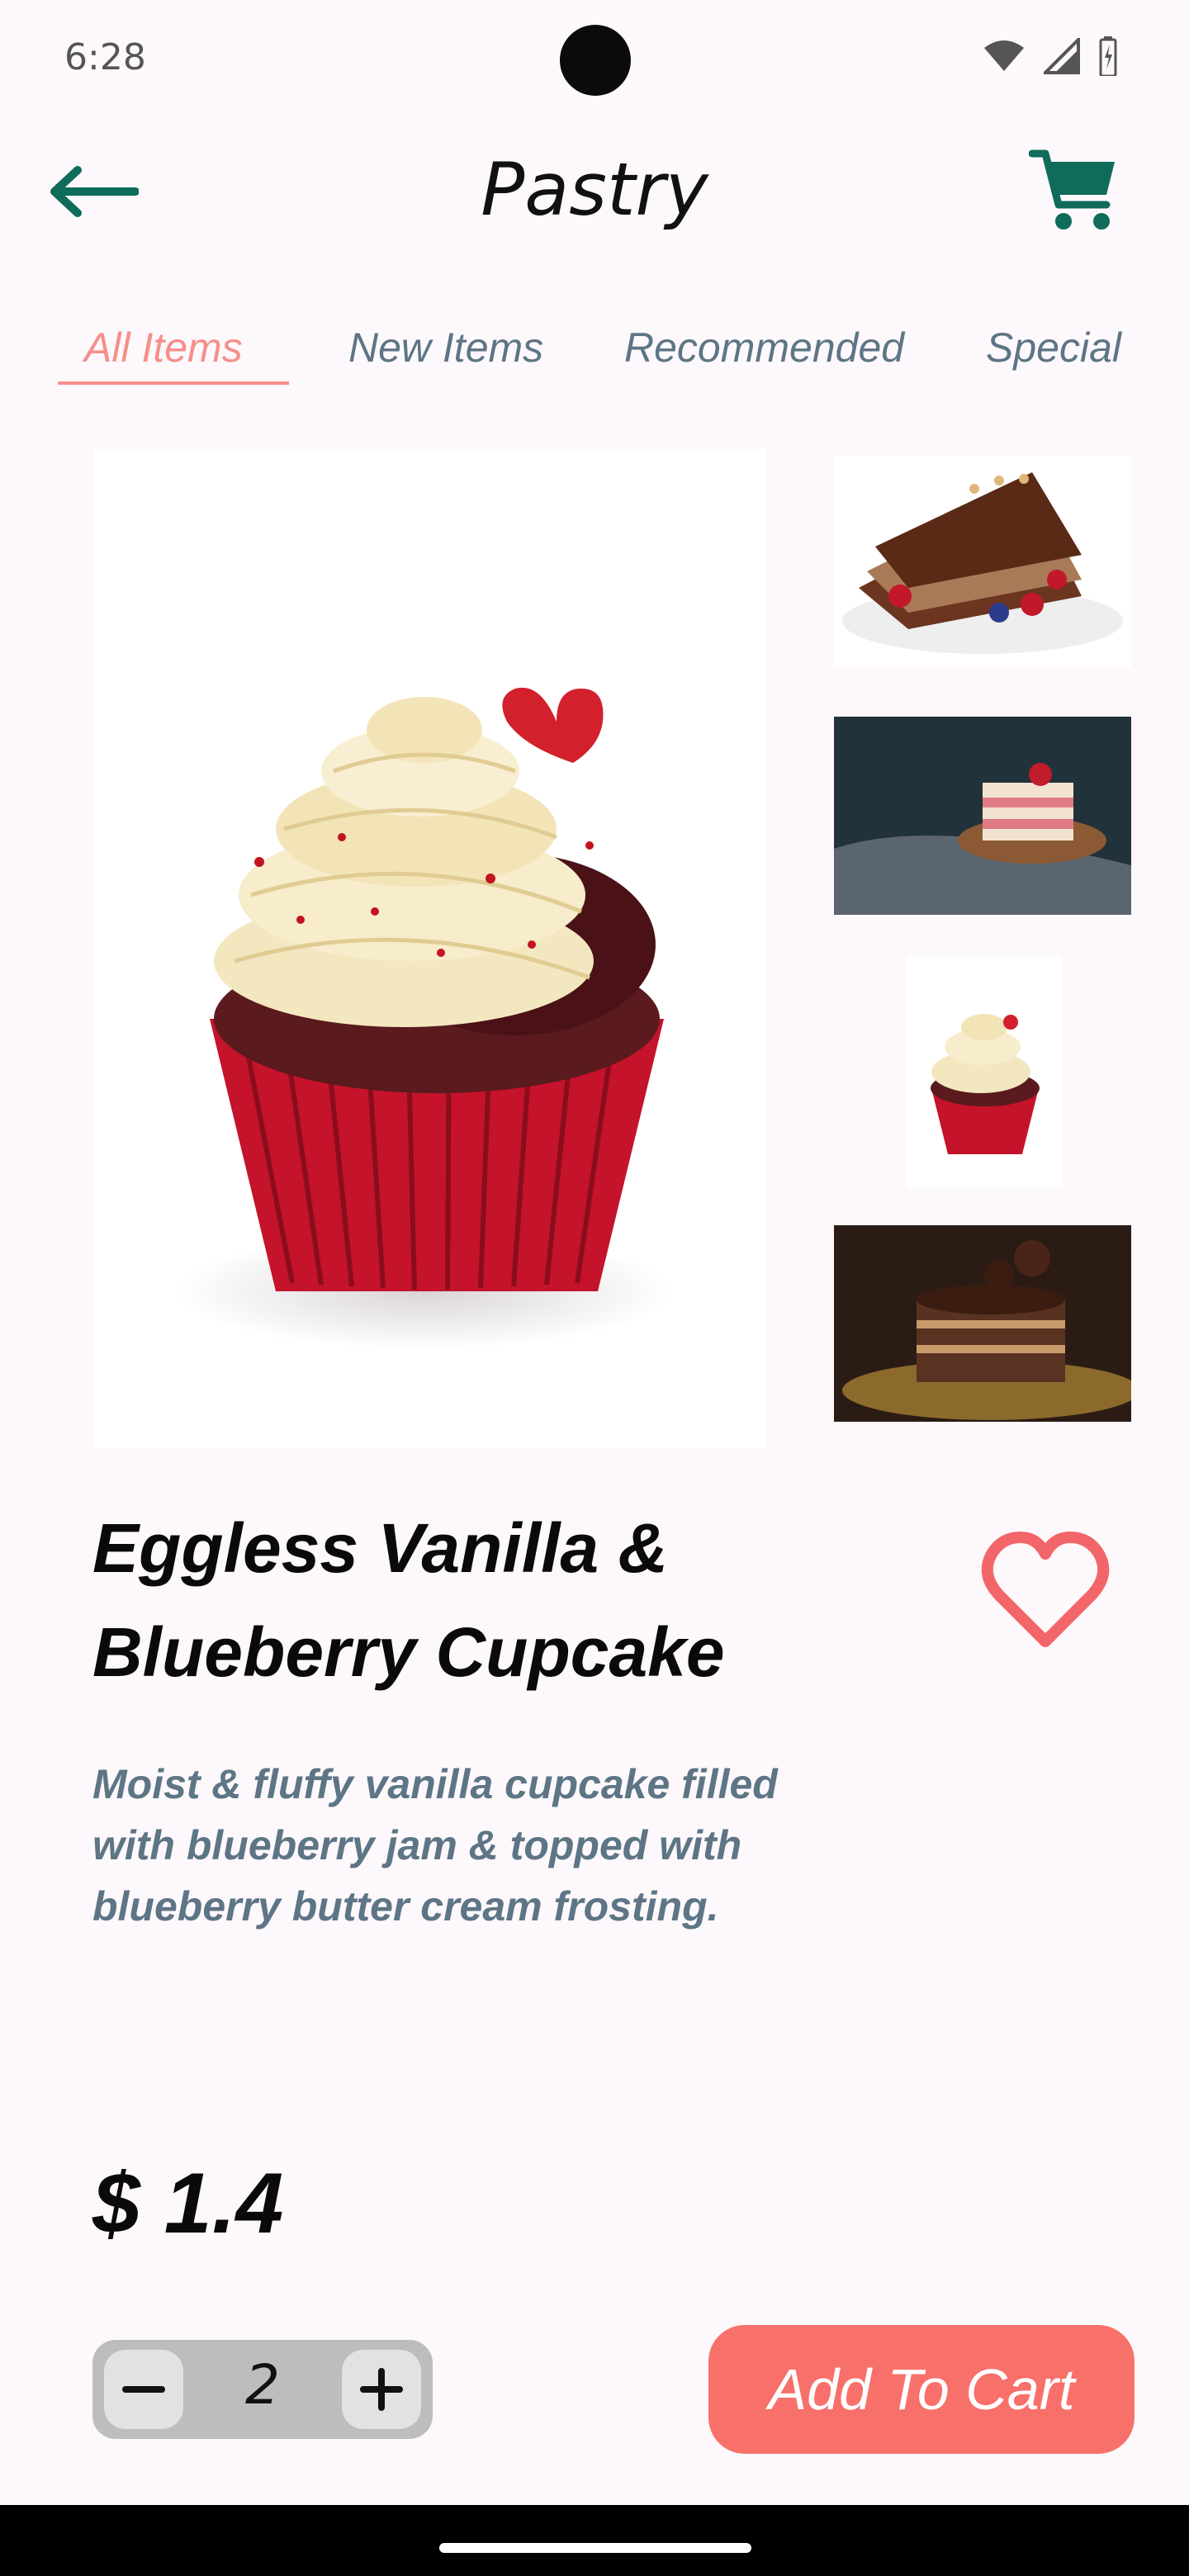 This screenshot has width=1189, height=2576. What do you see at coordinates (1004, 55) in the screenshot?
I see `wifi-icon` at bounding box center [1004, 55].